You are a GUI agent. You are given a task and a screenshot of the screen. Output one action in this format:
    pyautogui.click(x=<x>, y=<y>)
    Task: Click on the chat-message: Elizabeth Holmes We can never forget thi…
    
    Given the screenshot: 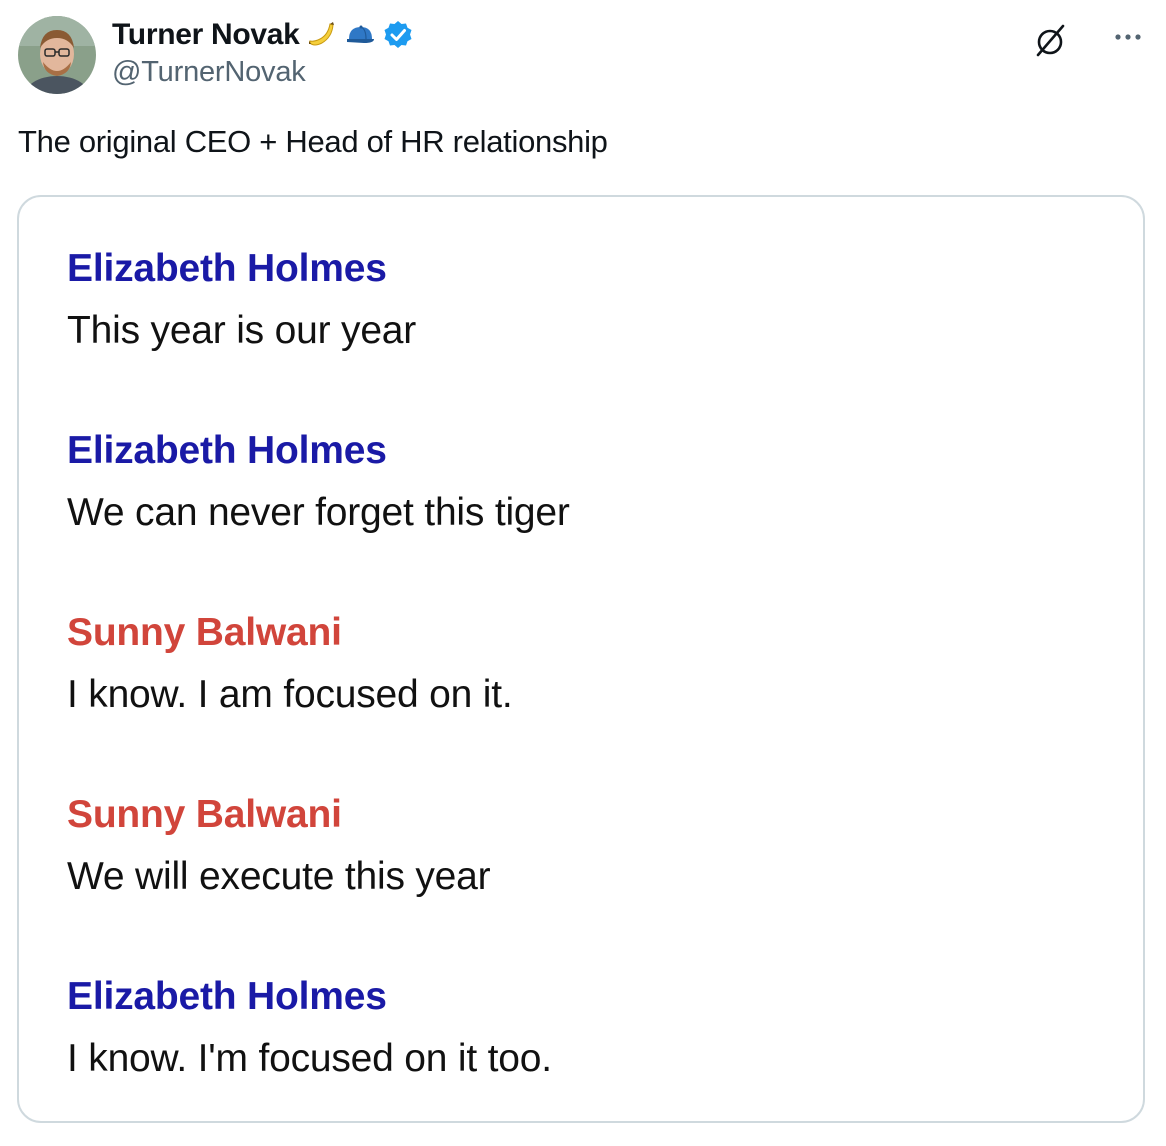 What is the action you would take?
    pyautogui.click(x=318, y=482)
    